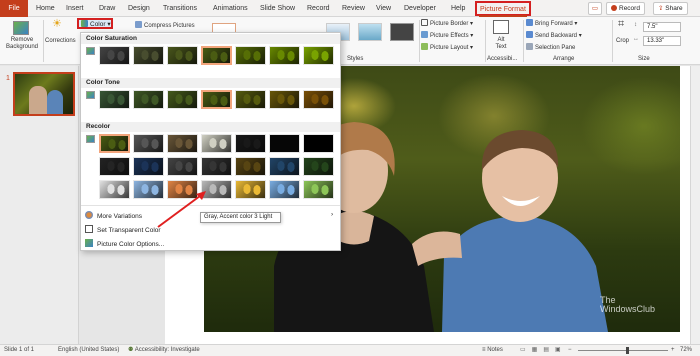 The image size is (700, 356). I want to click on picture-layout-button: Picture Layout ▾, so click(447, 47).